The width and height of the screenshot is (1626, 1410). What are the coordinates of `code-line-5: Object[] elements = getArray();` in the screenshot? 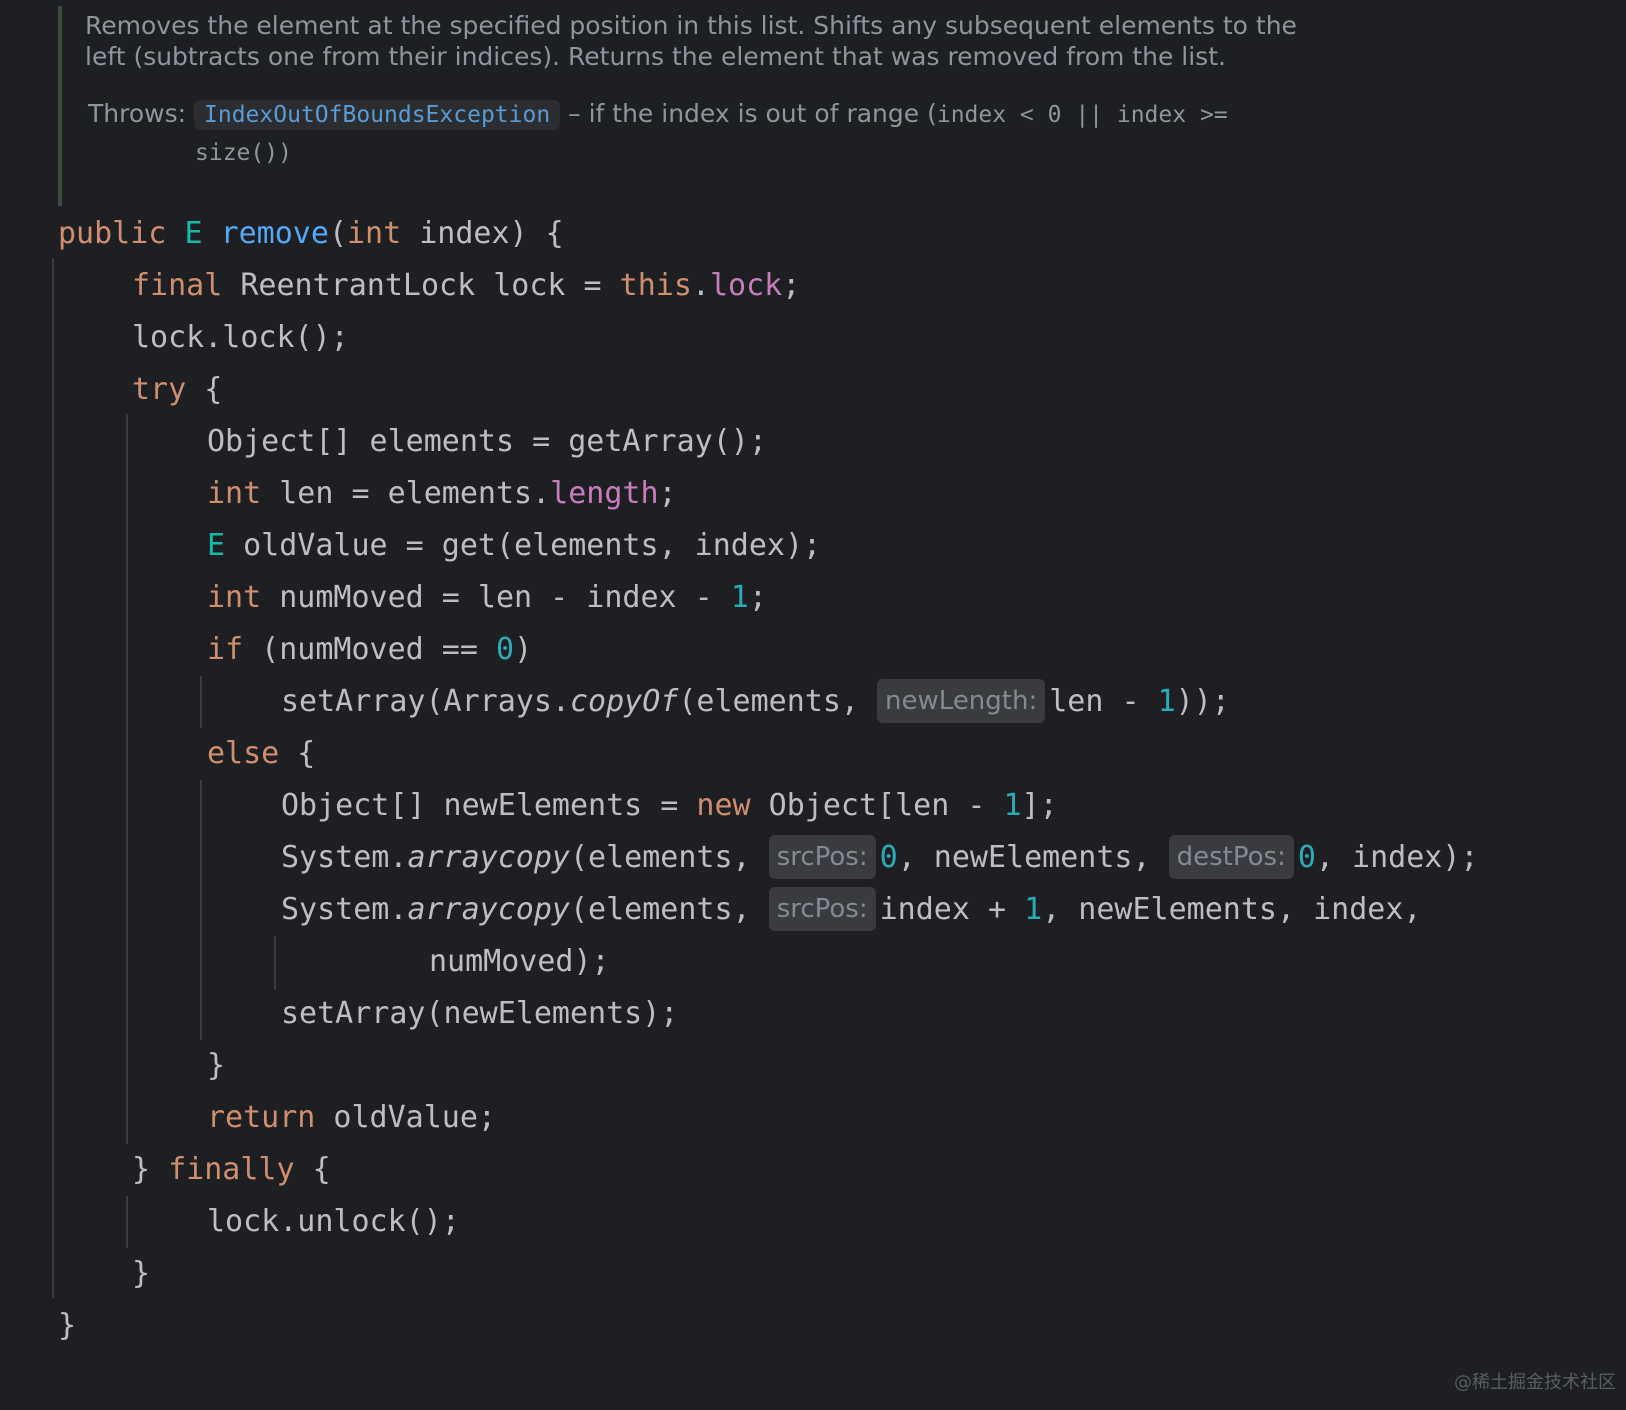 It's located at (487, 442).